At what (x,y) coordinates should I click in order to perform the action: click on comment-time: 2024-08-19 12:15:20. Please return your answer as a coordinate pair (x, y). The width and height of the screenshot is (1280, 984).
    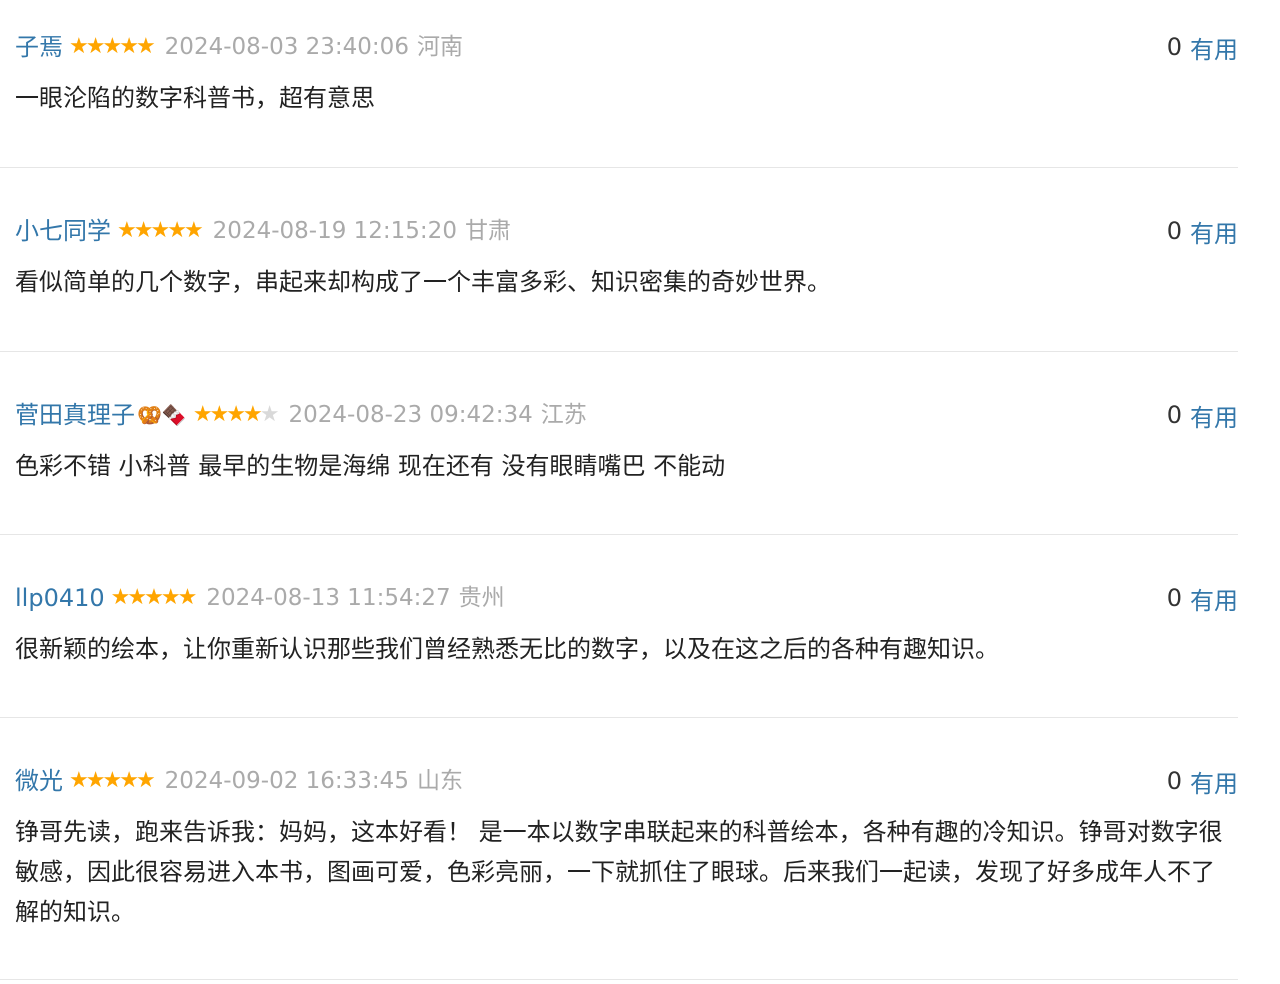
    Looking at the image, I should click on (334, 231).